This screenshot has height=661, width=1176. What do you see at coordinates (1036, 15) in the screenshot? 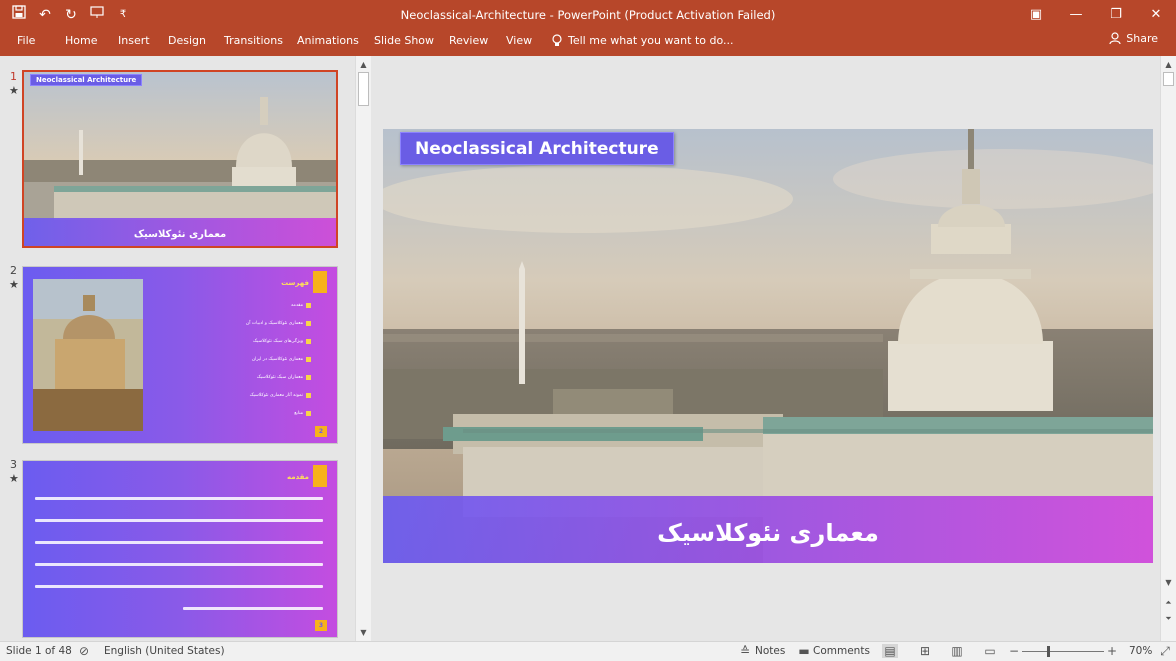
I see `ribbon-display-icon: ▣` at bounding box center [1036, 15].